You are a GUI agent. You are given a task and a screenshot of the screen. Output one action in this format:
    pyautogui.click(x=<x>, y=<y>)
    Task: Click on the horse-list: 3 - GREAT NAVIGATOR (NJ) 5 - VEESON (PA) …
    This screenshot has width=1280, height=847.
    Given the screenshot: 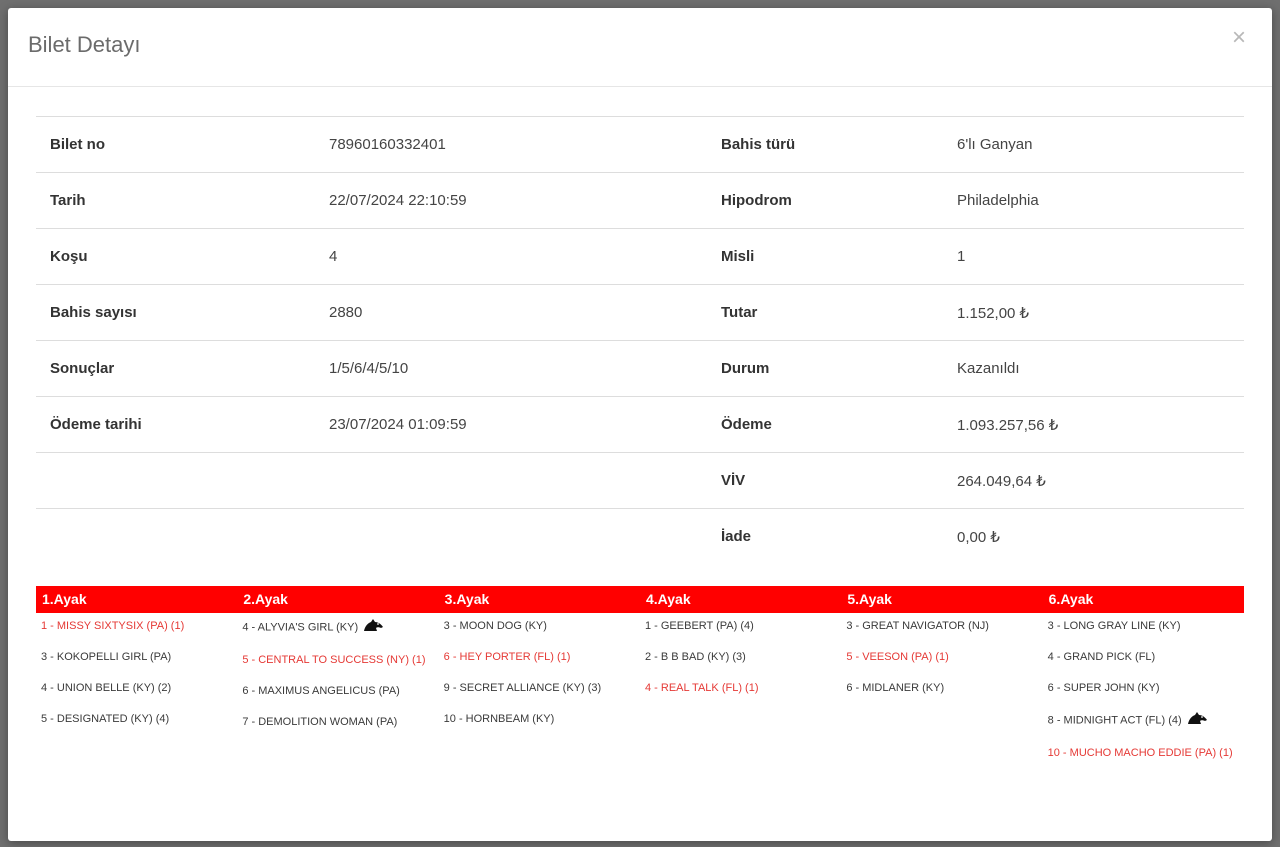 What is the action you would take?
    pyautogui.click(x=941, y=654)
    